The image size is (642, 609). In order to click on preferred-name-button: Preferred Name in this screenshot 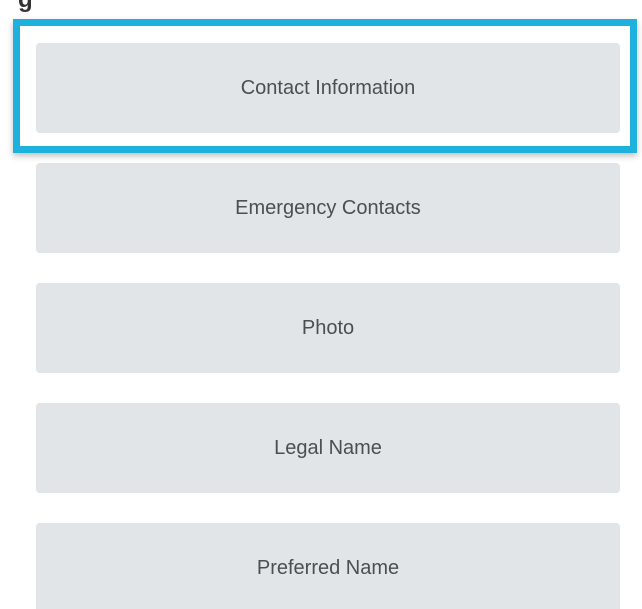, I will do `click(328, 566)`.